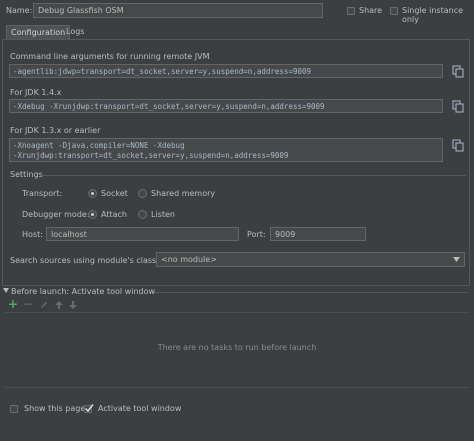 The width and height of the screenshot is (474, 441). What do you see at coordinates (6, 291) in the screenshot?
I see `collapse-chevron-icon` at bounding box center [6, 291].